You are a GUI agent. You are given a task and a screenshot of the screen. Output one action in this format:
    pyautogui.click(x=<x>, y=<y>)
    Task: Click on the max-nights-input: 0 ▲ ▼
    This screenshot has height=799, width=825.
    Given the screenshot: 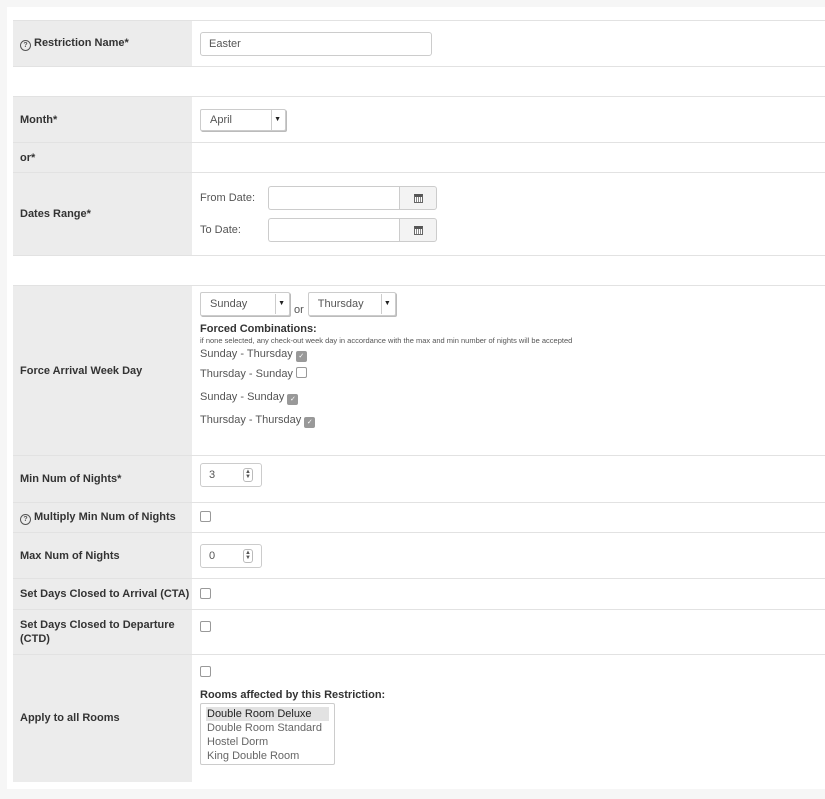 What is the action you would take?
    pyautogui.click(x=231, y=555)
    